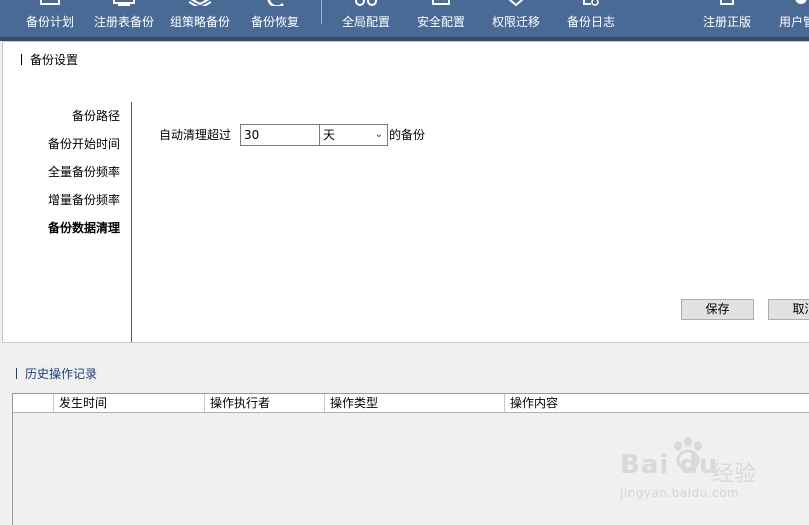 This screenshot has width=809, height=525. I want to click on toolbar-separator, so click(321, 12).